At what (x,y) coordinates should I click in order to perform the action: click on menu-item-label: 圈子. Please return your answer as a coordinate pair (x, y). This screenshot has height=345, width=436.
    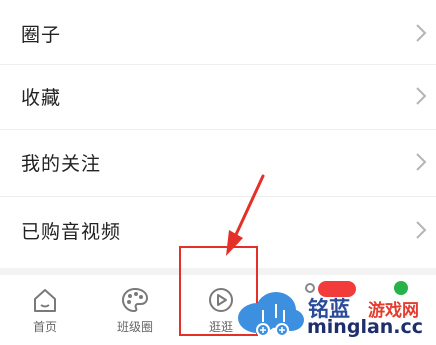
    Looking at the image, I should click on (41, 34).